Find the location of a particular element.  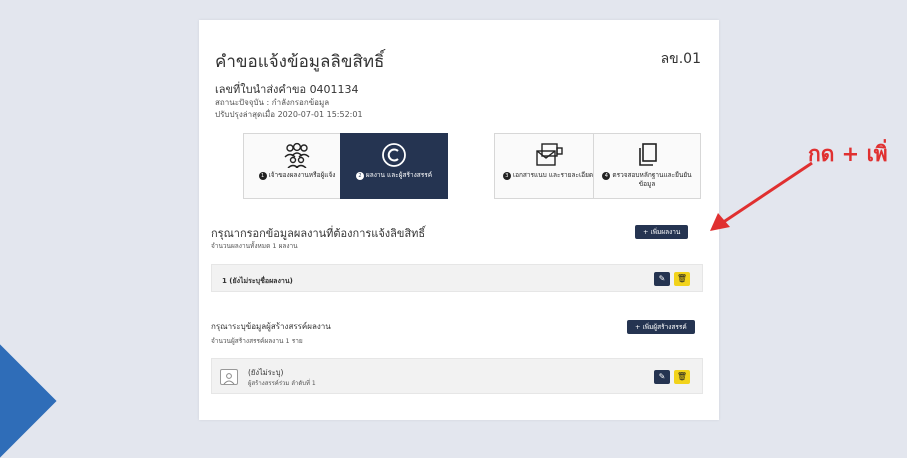

annotation-text: กด + เพิ่ is located at coordinates (848, 154).